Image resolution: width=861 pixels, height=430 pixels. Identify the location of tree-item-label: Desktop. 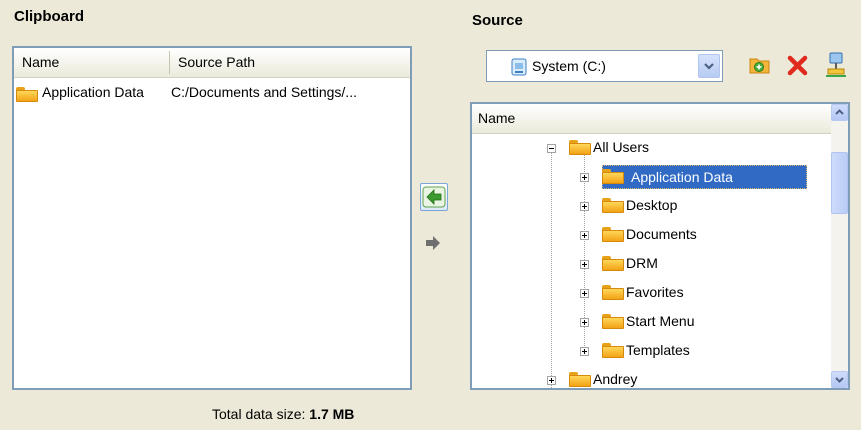
(652, 205).